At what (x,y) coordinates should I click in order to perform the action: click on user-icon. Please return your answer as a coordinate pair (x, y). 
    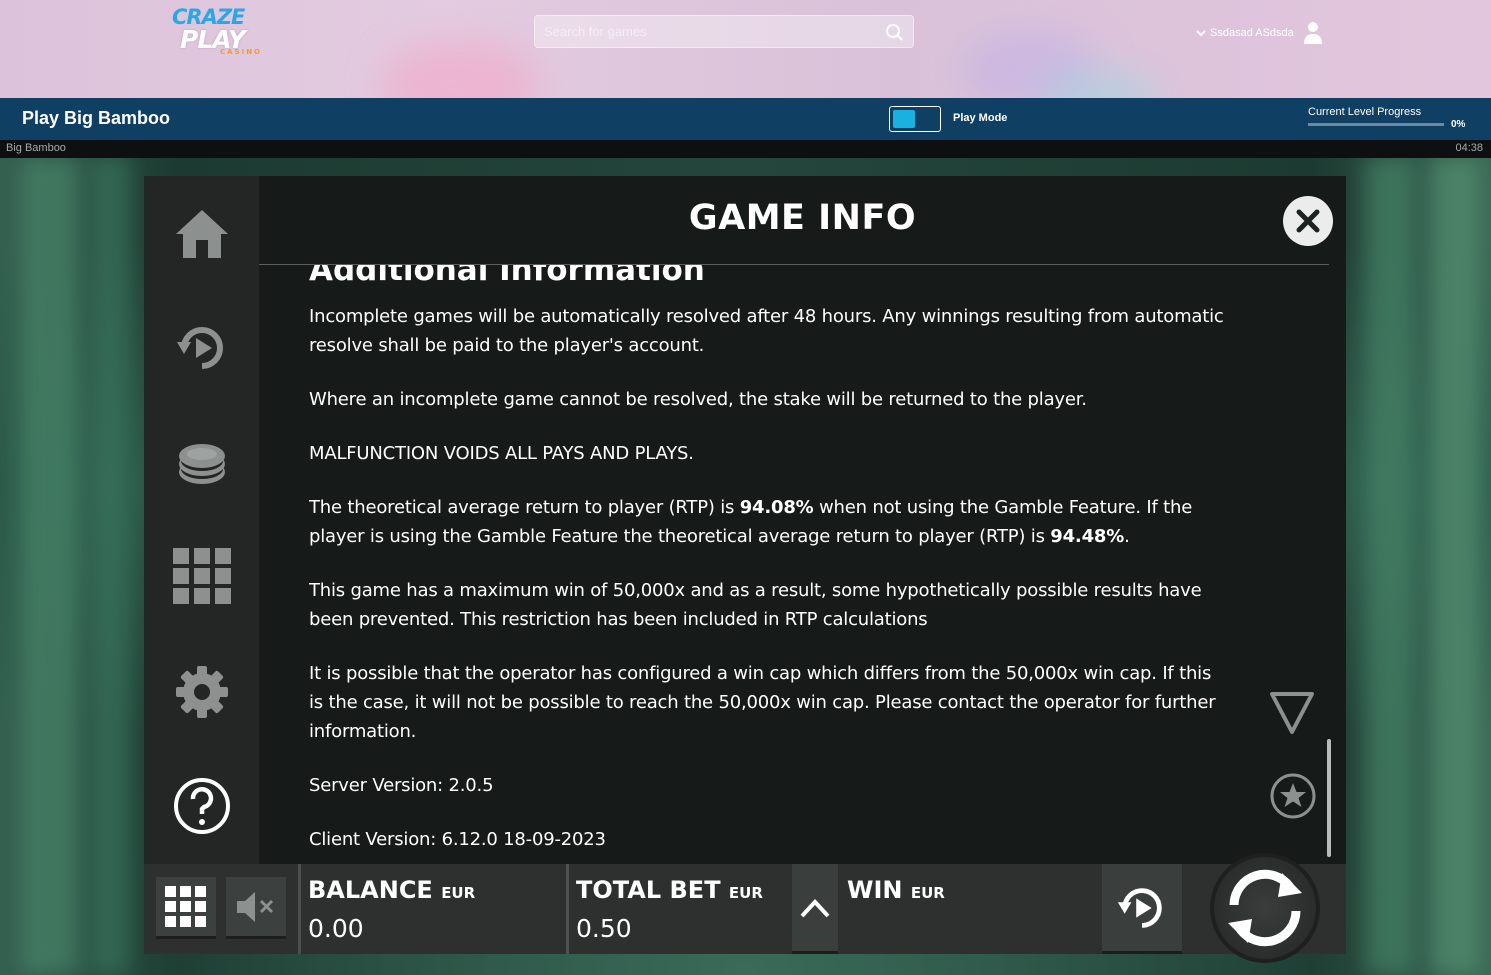
    Looking at the image, I should click on (1312, 33).